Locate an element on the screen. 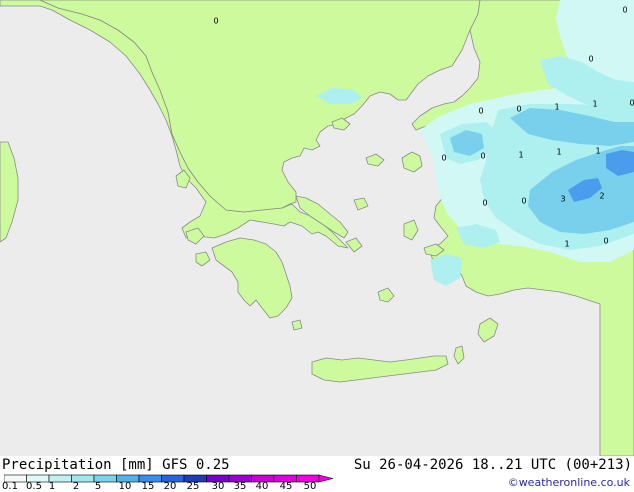 This screenshot has height=492, width=634. grid-value-label: 2 is located at coordinates (601, 196).